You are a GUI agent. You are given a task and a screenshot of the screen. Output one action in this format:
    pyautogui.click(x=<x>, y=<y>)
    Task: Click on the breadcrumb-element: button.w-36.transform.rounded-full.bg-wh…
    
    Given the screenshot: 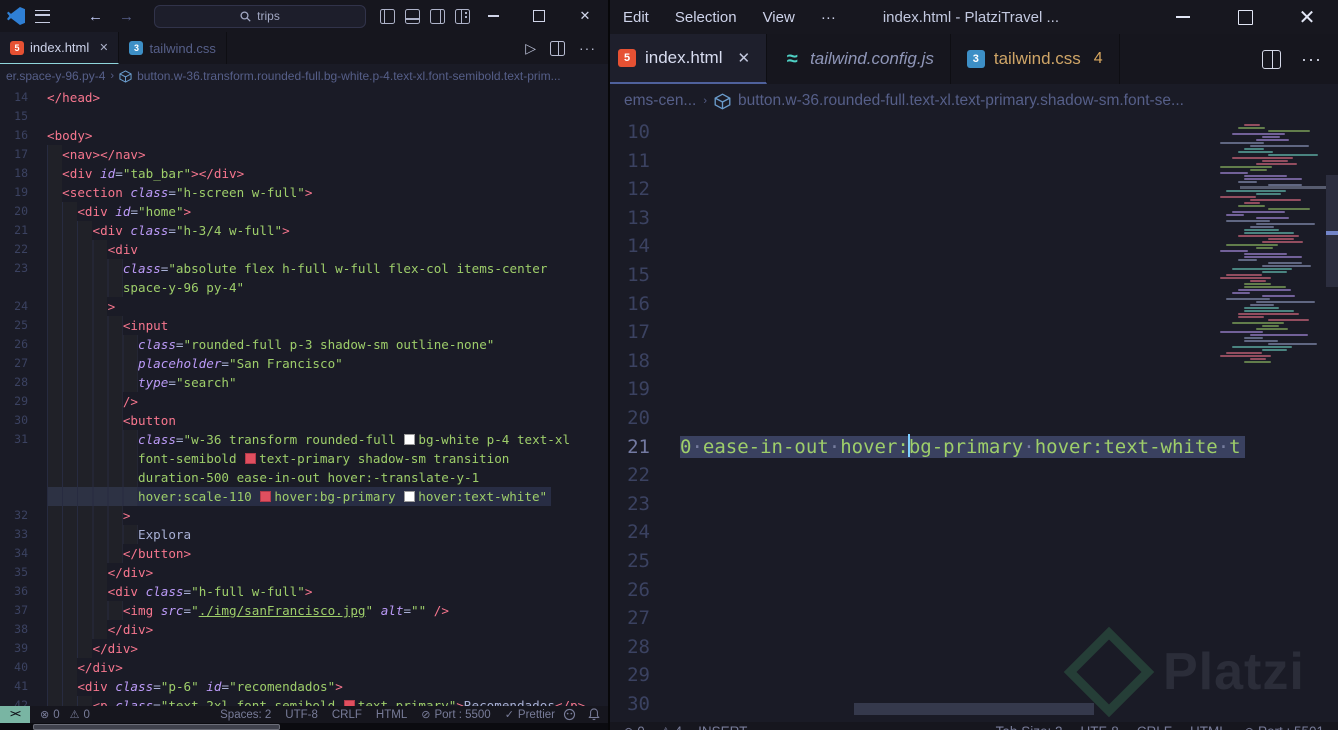 What is the action you would take?
    pyautogui.click(x=349, y=76)
    